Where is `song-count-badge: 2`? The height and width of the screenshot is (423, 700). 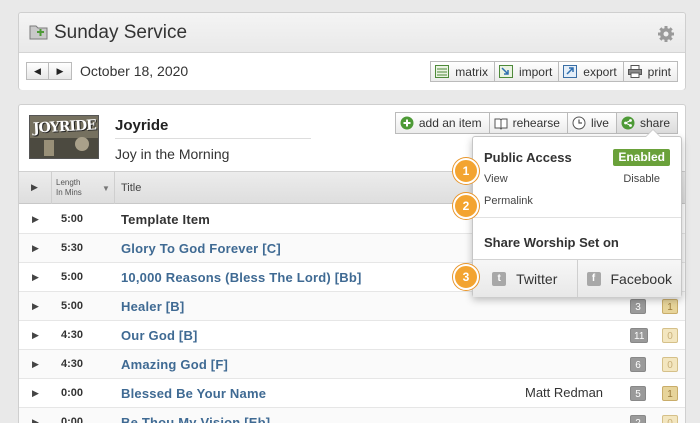 song-count-badge: 2 is located at coordinates (638, 419).